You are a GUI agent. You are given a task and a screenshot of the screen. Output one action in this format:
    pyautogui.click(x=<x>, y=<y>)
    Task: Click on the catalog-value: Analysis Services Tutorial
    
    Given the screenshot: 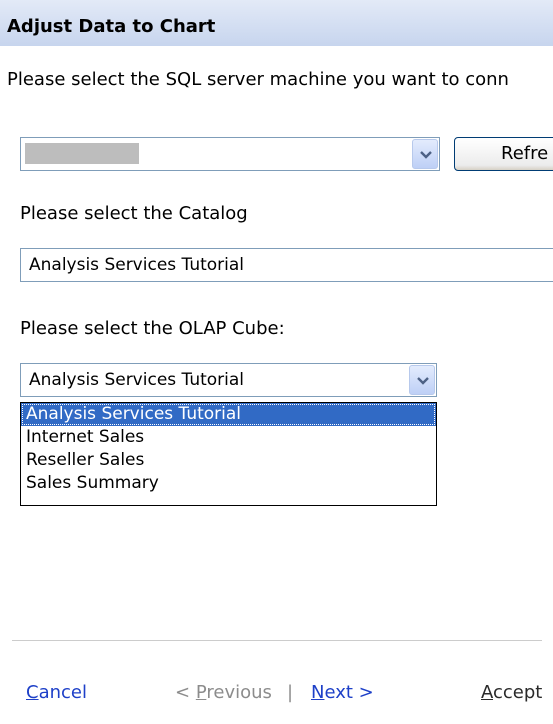 What is the action you would take?
    pyautogui.click(x=137, y=265)
    